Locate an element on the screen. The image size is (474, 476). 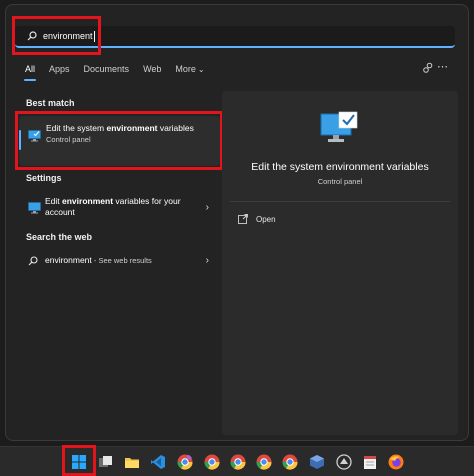
open-action: Open is located at coordinates (257, 219).